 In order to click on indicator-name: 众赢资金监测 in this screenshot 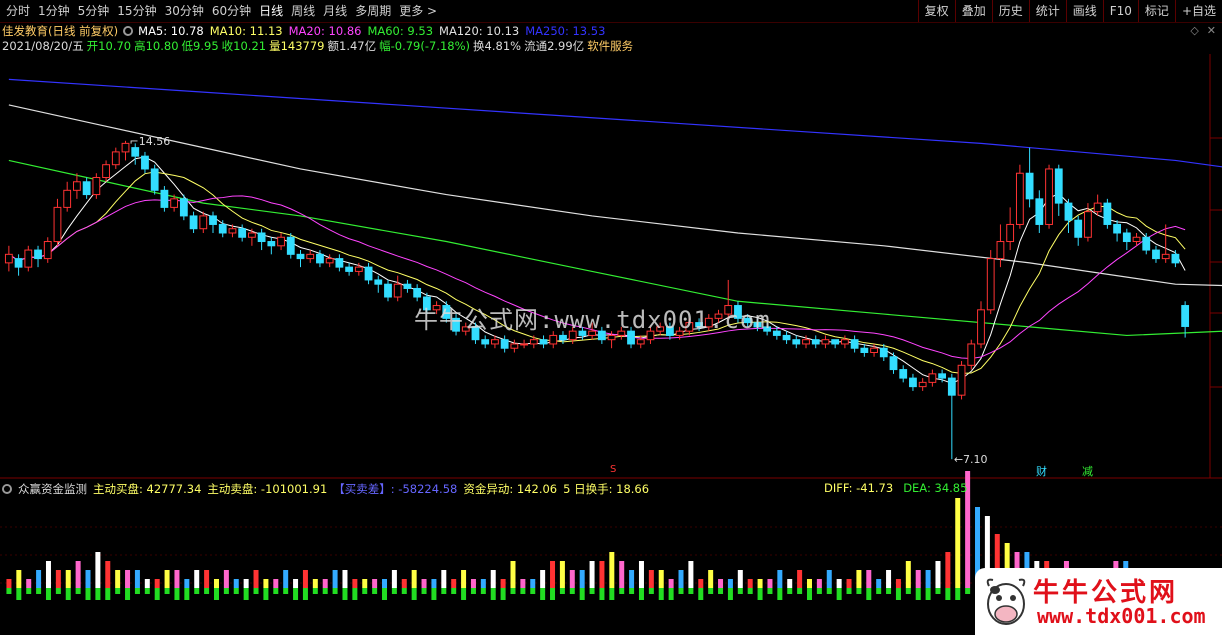, I will do `click(52, 489)`.